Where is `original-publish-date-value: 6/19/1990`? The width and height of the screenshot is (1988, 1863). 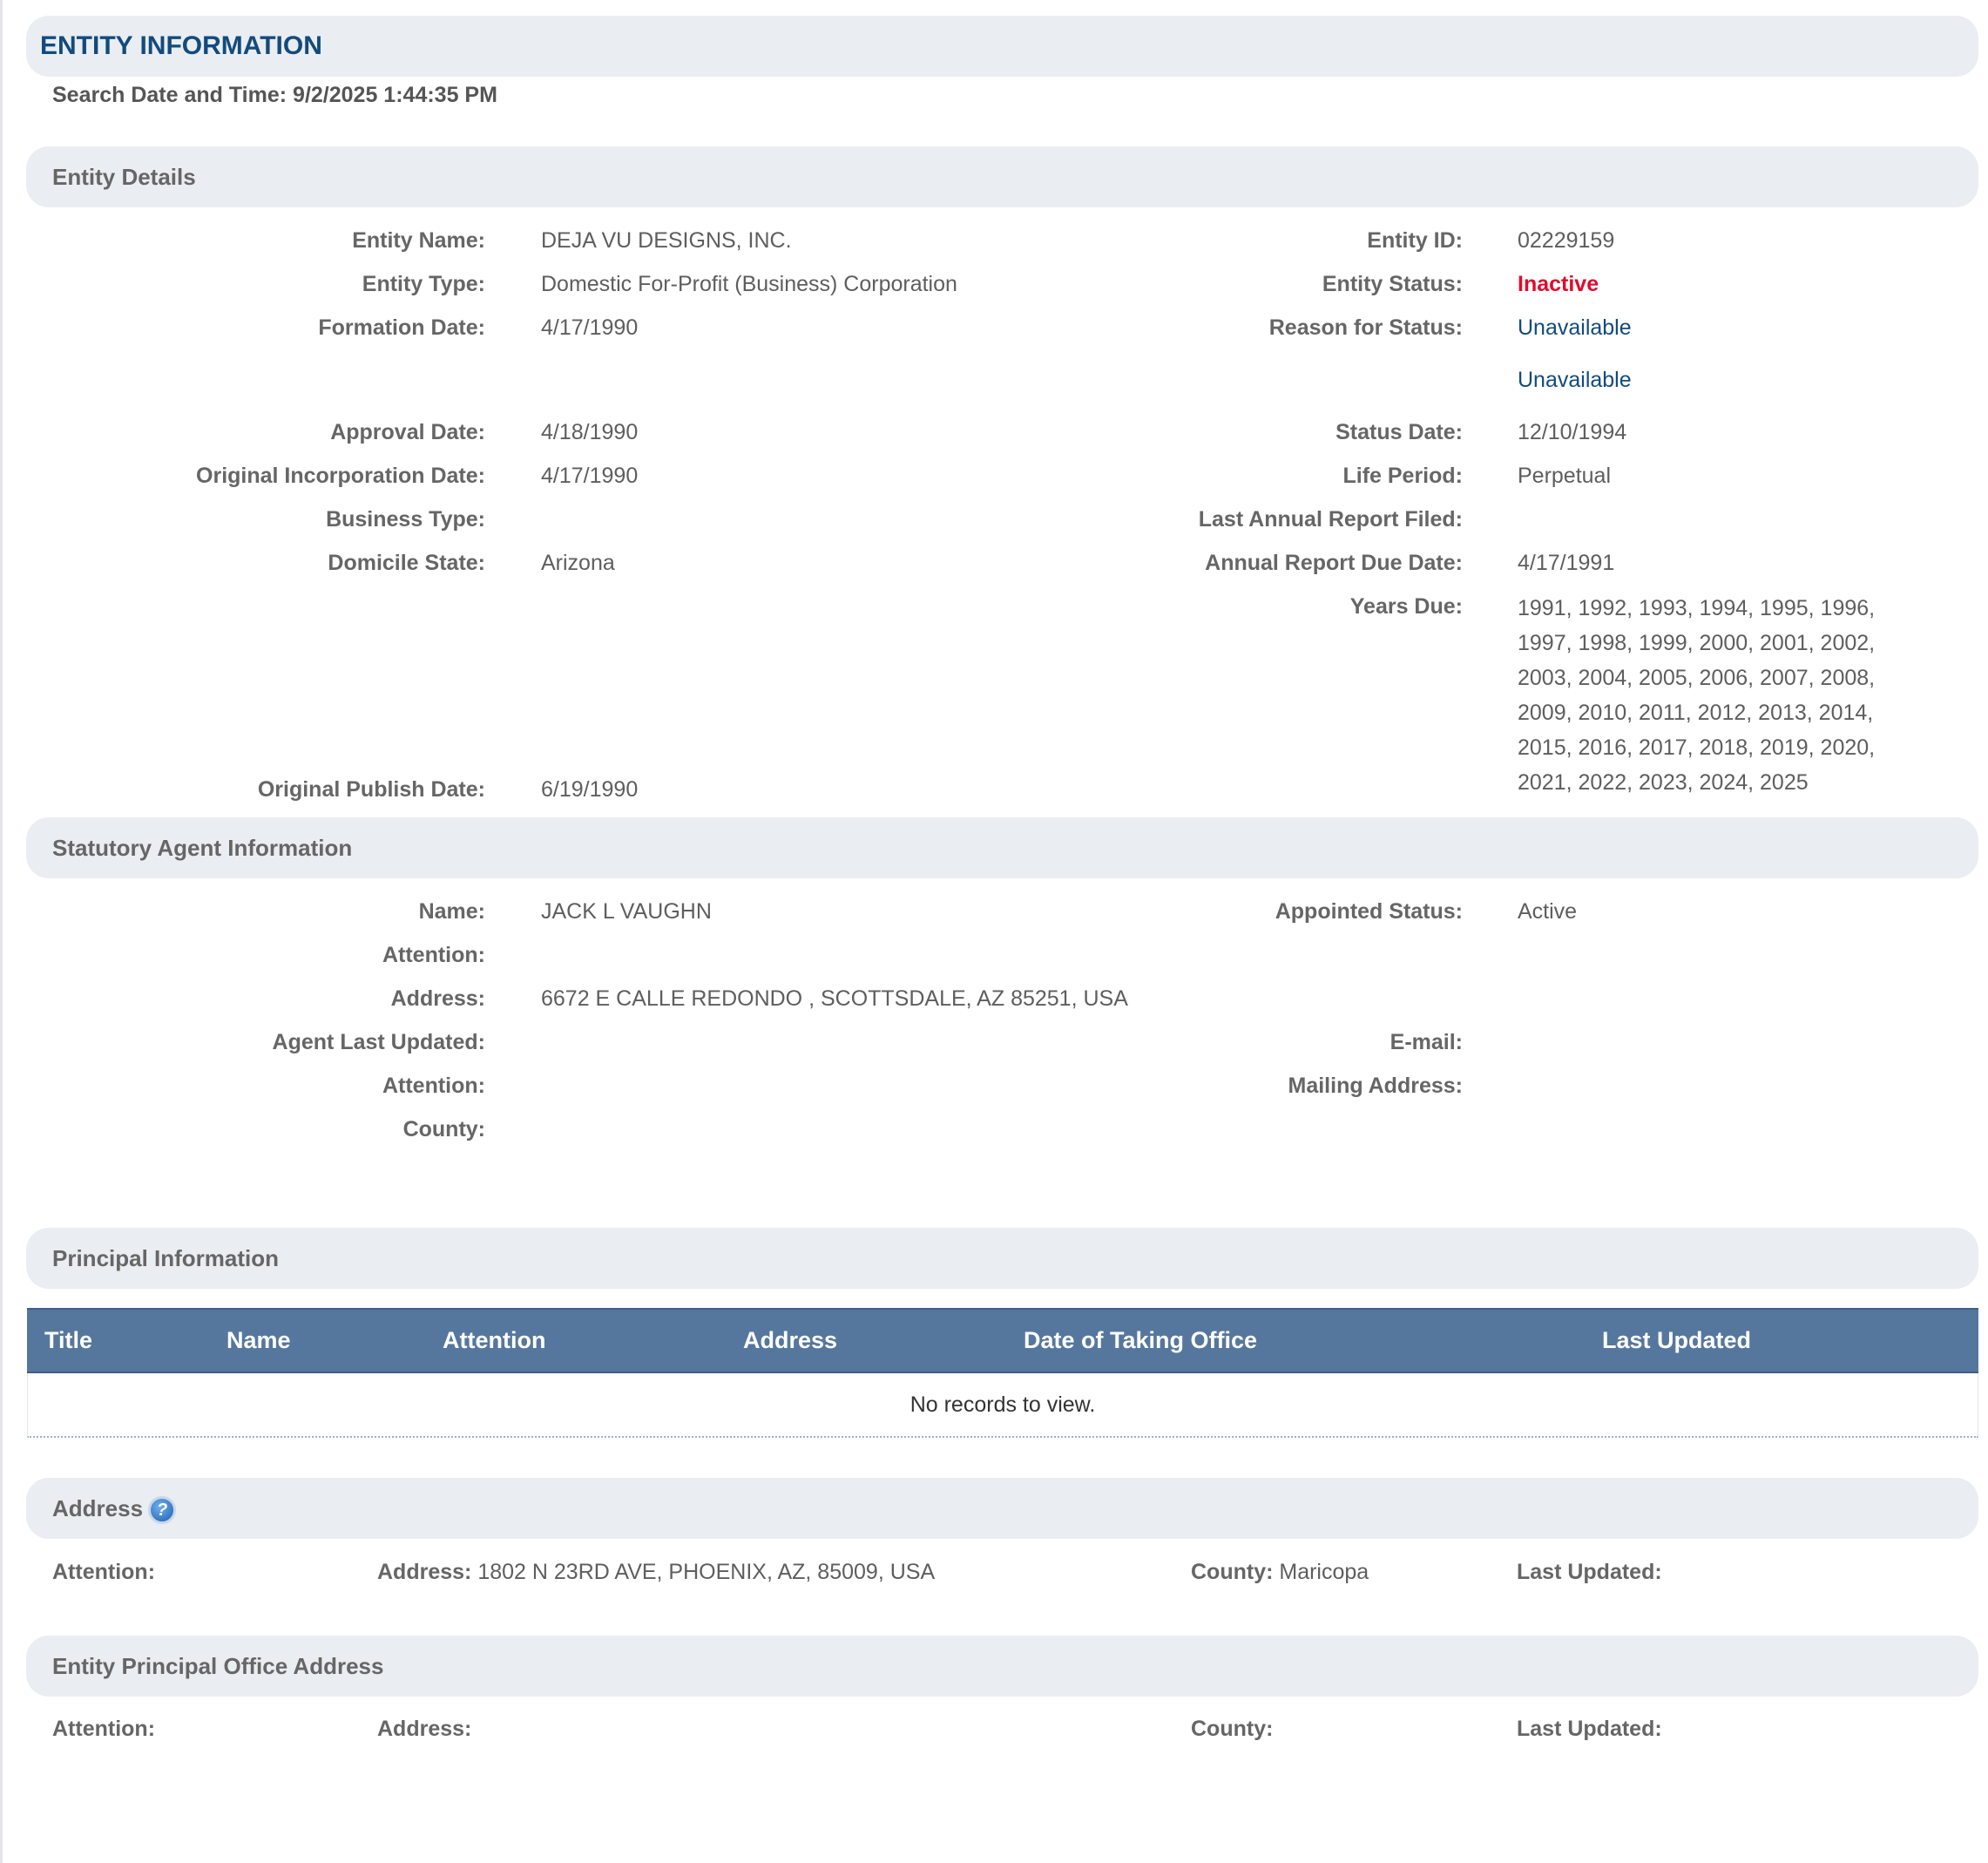 original-publish-date-value: 6/19/1990 is located at coordinates (590, 789).